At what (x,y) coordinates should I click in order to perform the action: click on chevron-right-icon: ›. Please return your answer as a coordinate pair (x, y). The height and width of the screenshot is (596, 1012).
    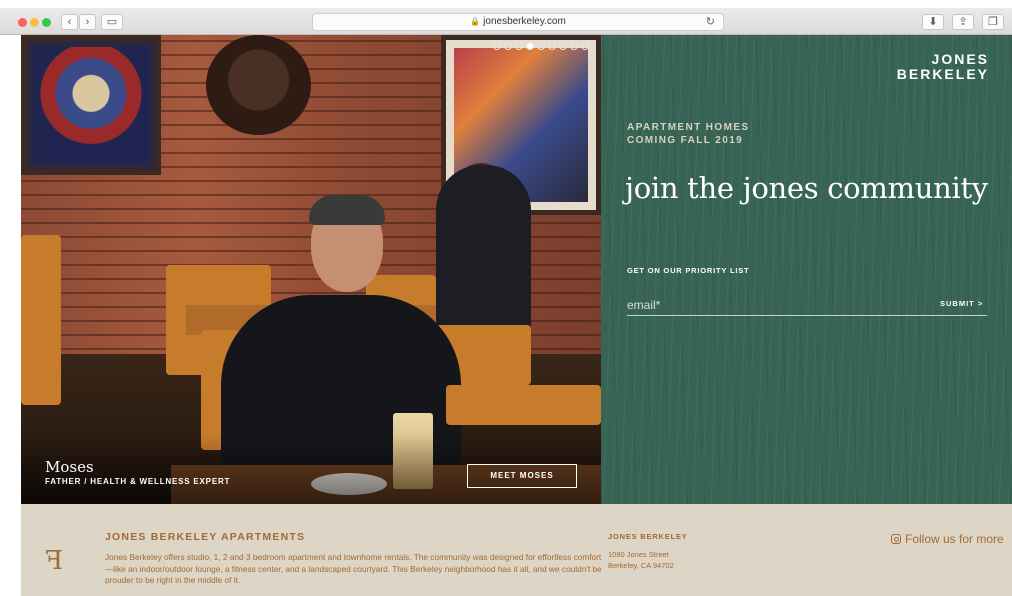
    Looking at the image, I should click on (87, 22).